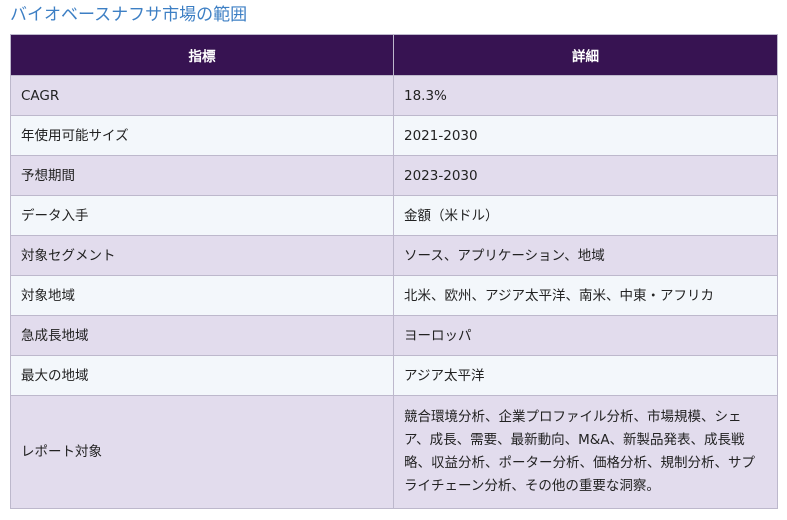  Describe the element at coordinates (202, 95) in the screenshot. I see `metric-cell: CAGR` at that location.